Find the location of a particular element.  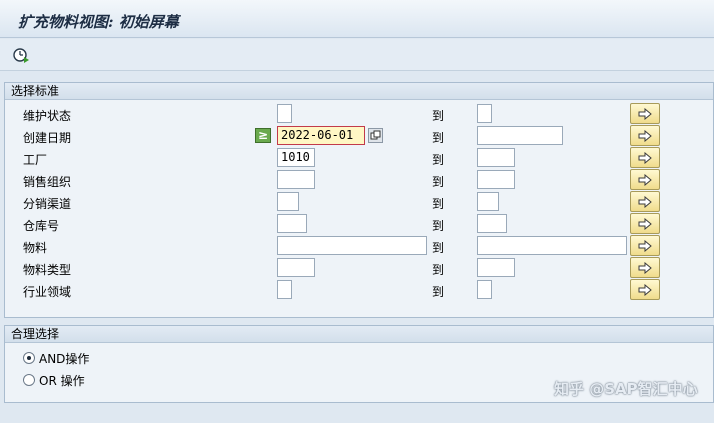

row-creation-date: 创建日期 ≥ 2022-06-01 到 is located at coordinates (359, 136).